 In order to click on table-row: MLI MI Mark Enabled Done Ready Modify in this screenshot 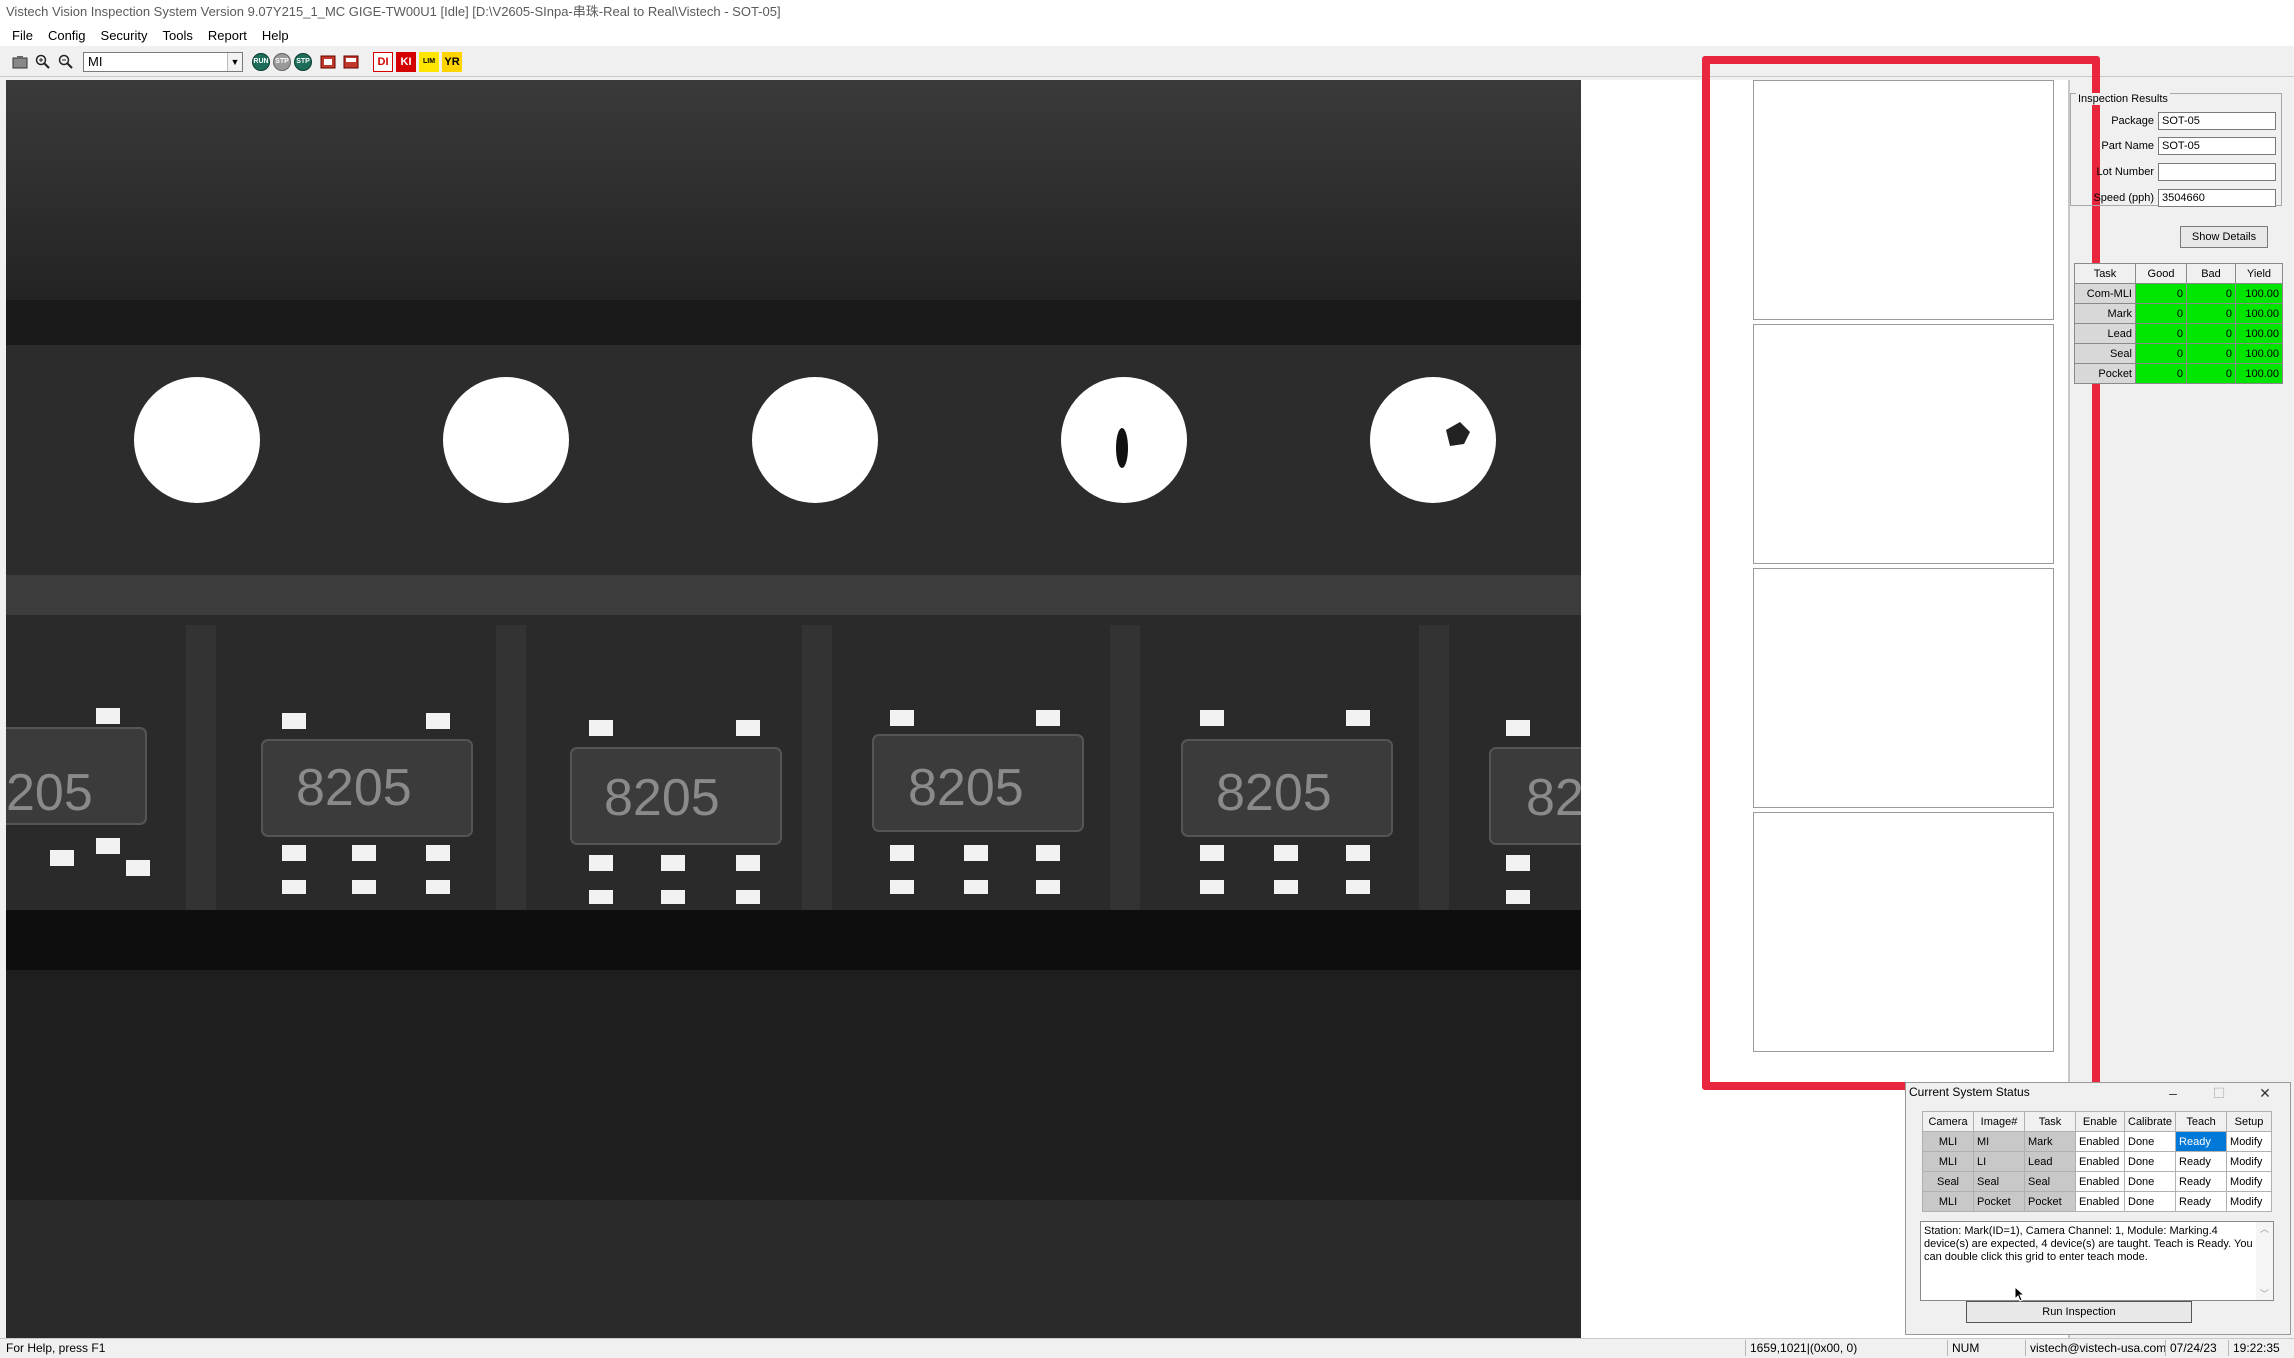, I will do `click(2097, 1141)`.